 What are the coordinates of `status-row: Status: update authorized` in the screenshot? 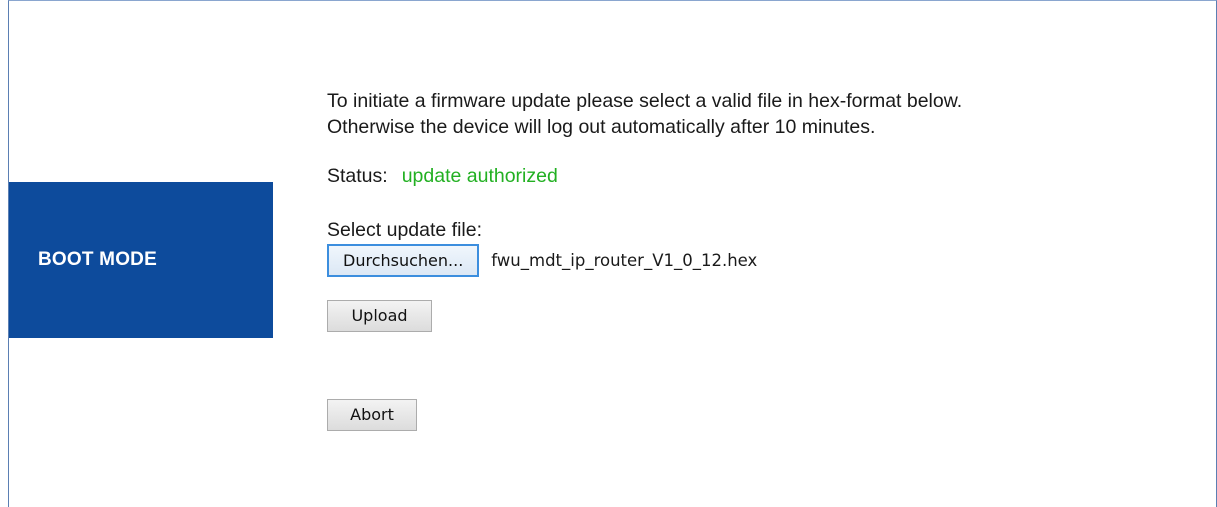 It's located at (757, 176).